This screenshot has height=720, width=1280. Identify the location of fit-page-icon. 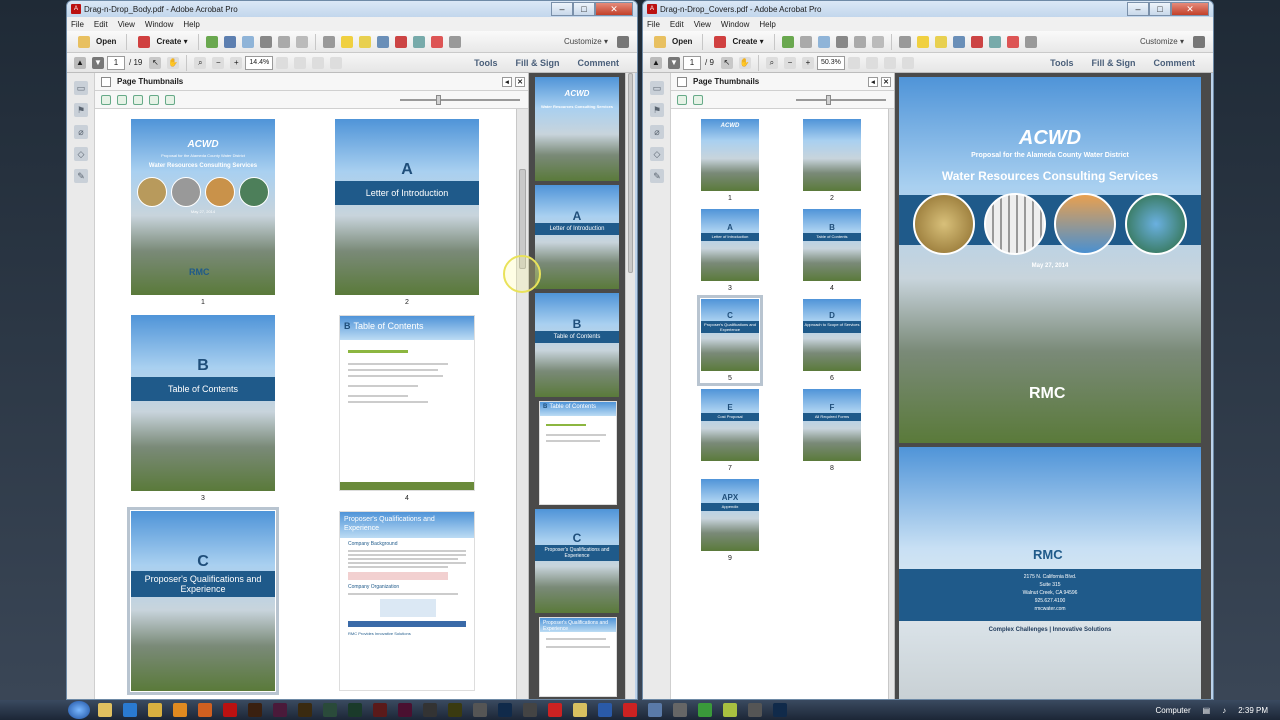
(853, 62).